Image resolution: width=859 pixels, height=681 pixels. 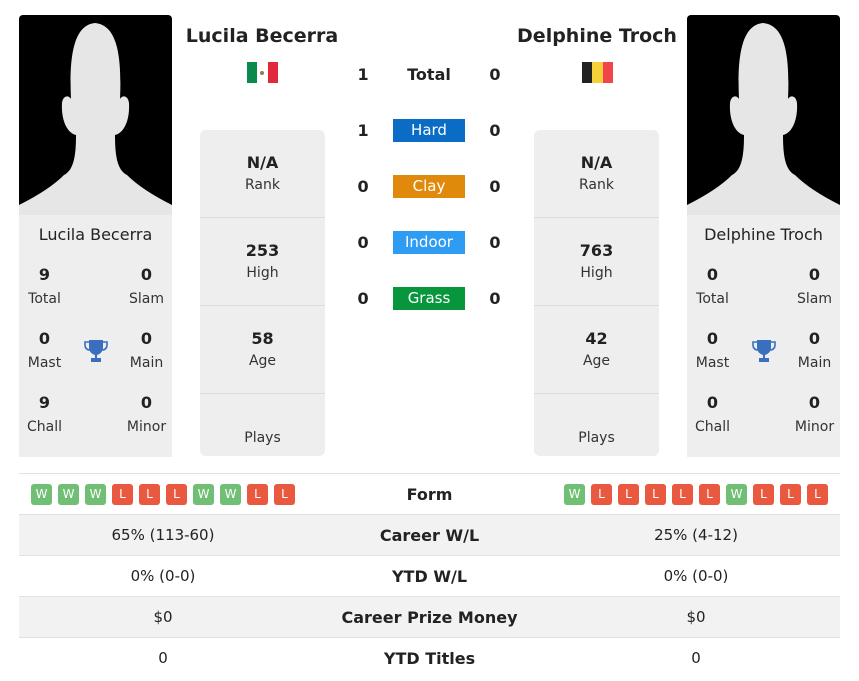 I want to click on player1-card-name: Lucila Becerra, so click(x=95, y=235).